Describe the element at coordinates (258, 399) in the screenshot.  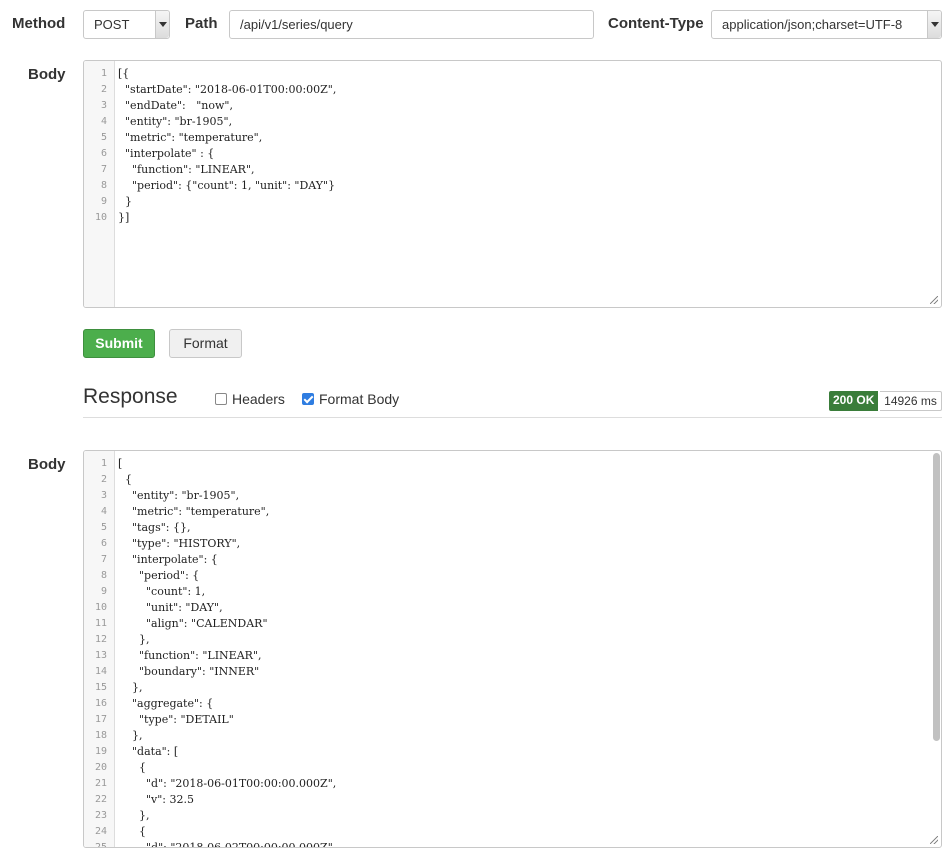
I see `headers-label: Headers` at that location.